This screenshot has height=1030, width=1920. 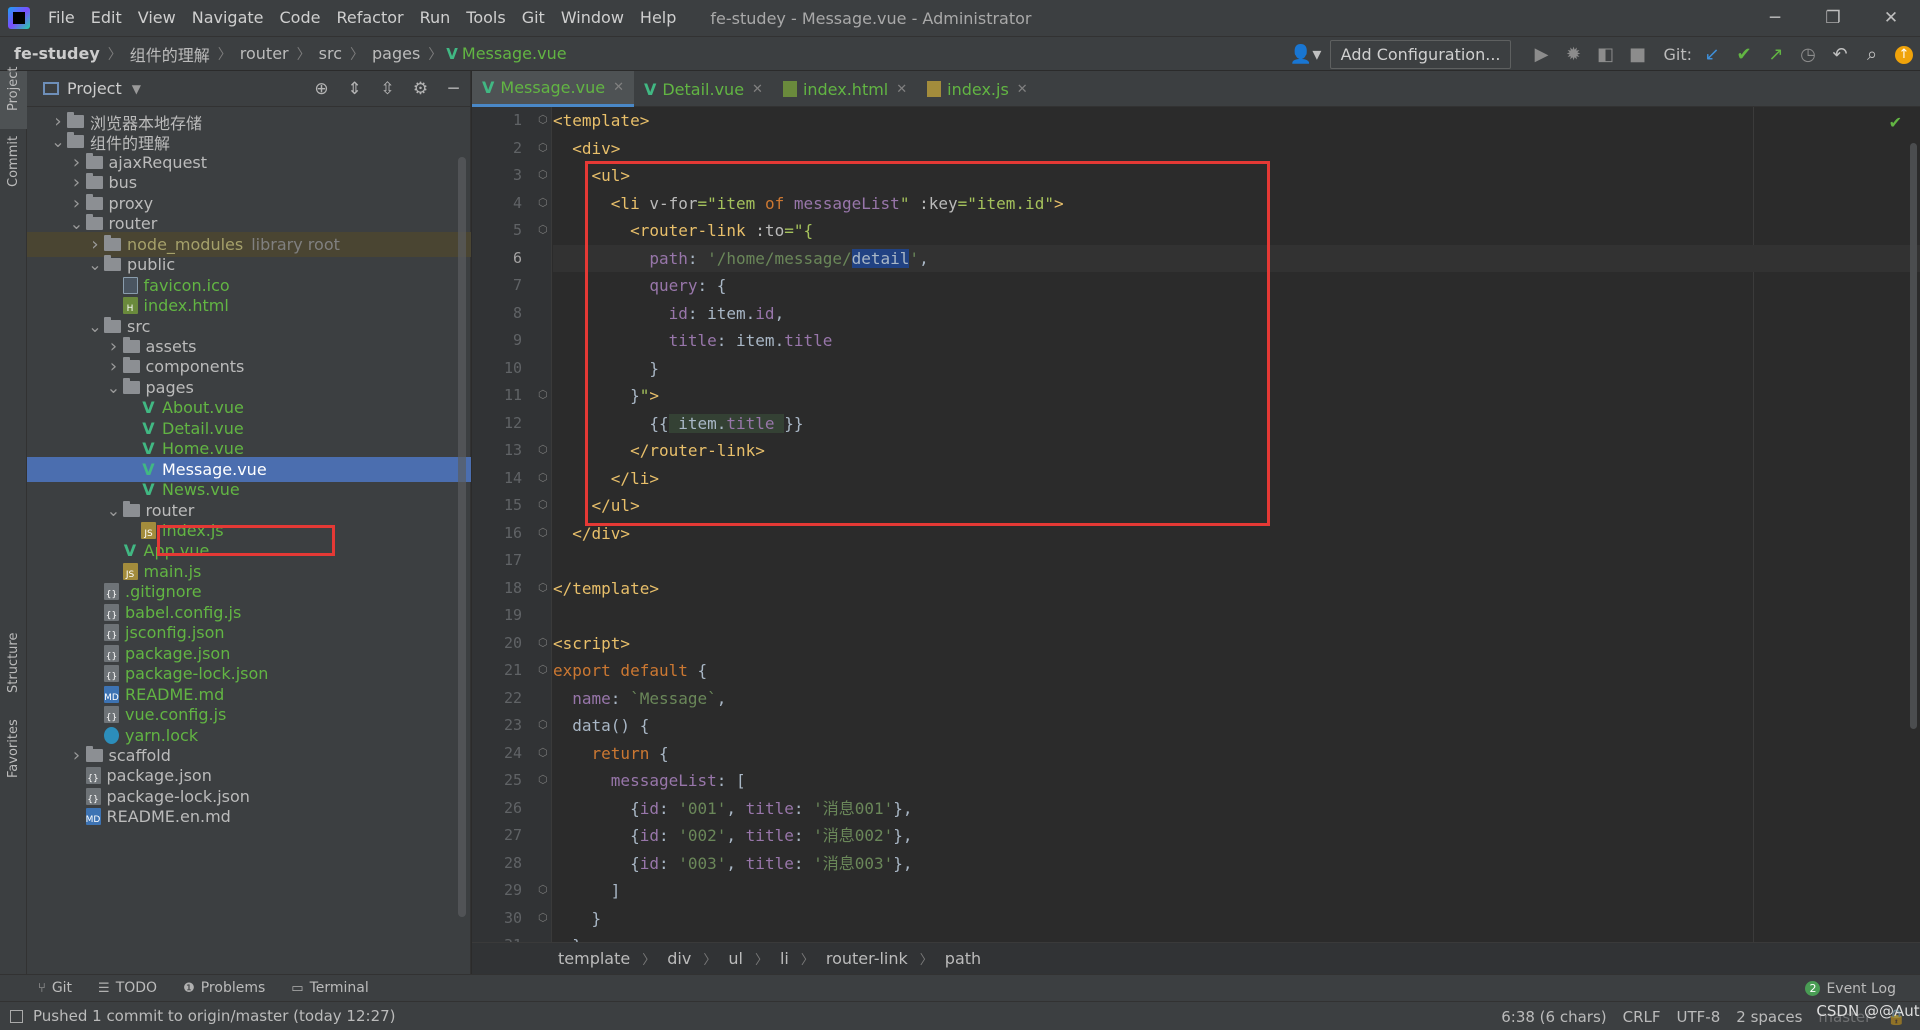 What do you see at coordinates (1236, 149) in the screenshot?
I see `code-line: <div>` at bounding box center [1236, 149].